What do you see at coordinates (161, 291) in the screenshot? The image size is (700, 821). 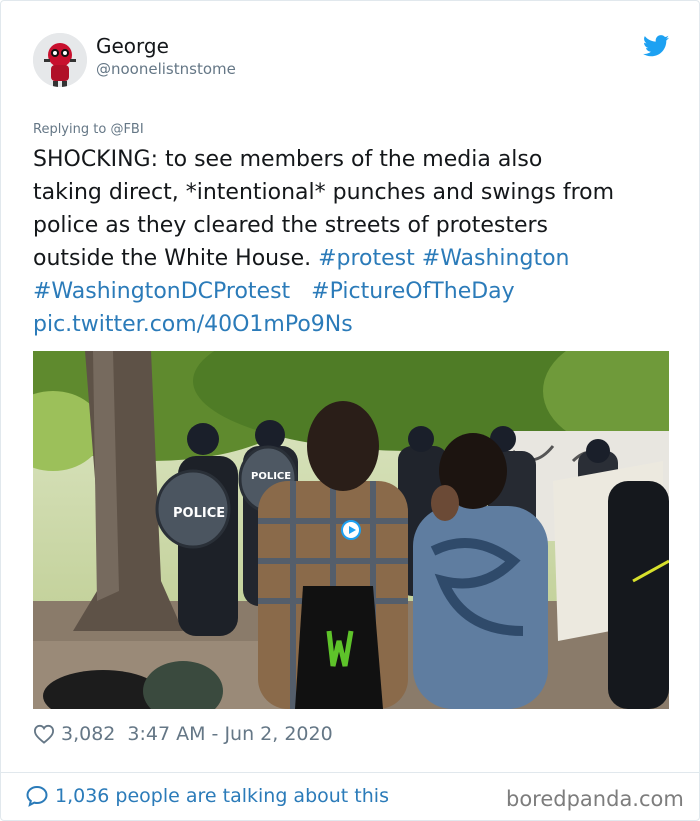 I see `hashtag-washingtondcprotest: #WashingtonDCProtest` at bounding box center [161, 291].